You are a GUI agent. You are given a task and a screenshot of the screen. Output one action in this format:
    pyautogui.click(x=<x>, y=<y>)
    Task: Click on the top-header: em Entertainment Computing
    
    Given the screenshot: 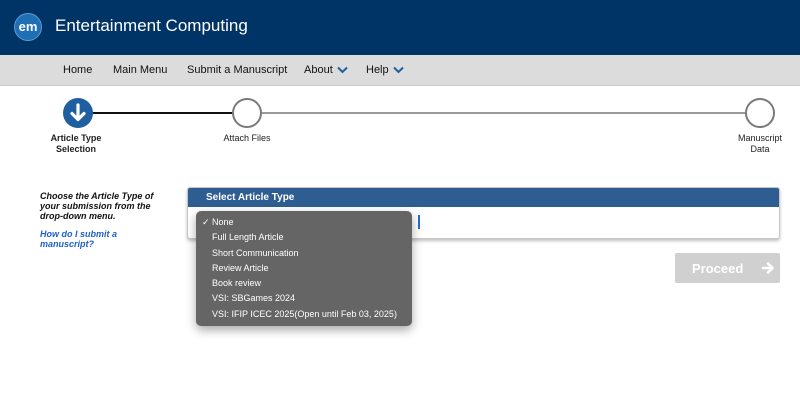 What is the action you would take?
    pyautogui.click(x=400, y=27)
    